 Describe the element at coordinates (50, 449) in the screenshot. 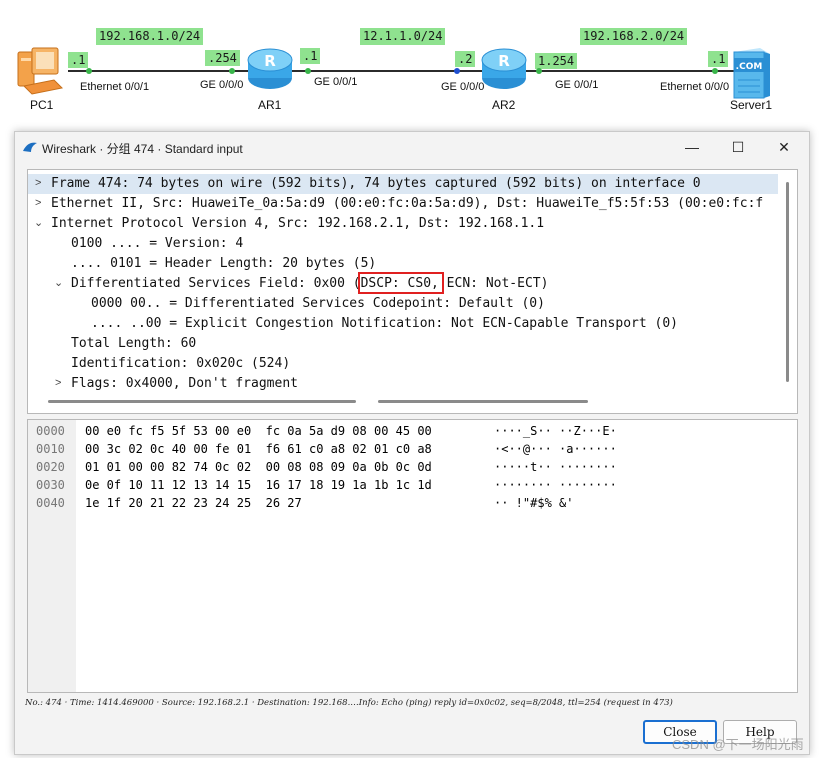

I see `byte-offset: 0010` at that location.